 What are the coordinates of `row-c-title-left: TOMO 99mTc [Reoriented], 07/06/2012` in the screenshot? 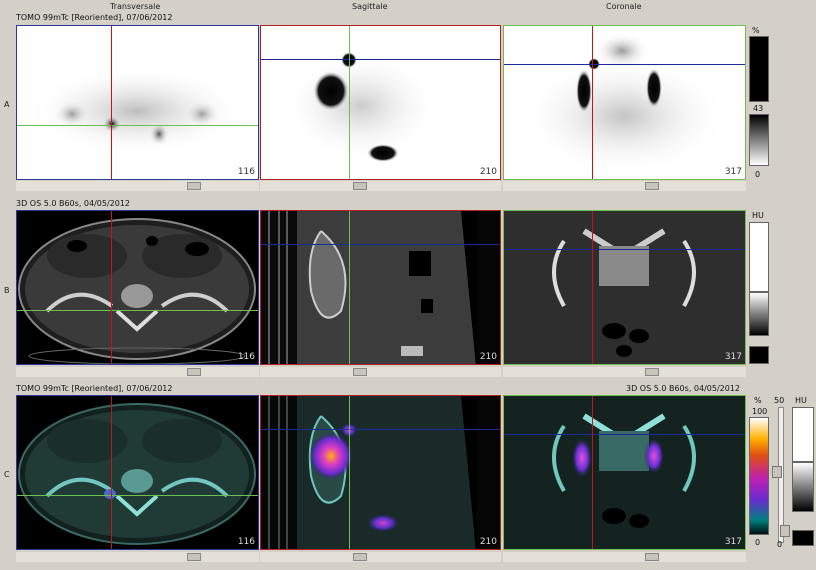 It's located at (94, 388).